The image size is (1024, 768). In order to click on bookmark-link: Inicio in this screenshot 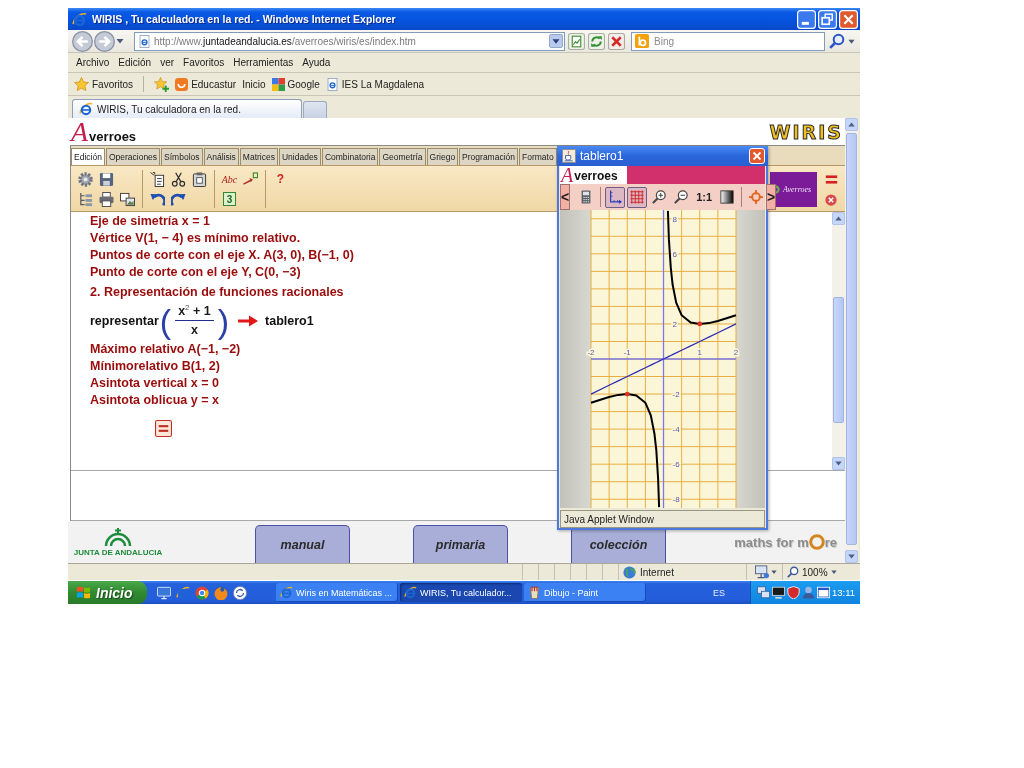, I will do `click(254, 84)`.